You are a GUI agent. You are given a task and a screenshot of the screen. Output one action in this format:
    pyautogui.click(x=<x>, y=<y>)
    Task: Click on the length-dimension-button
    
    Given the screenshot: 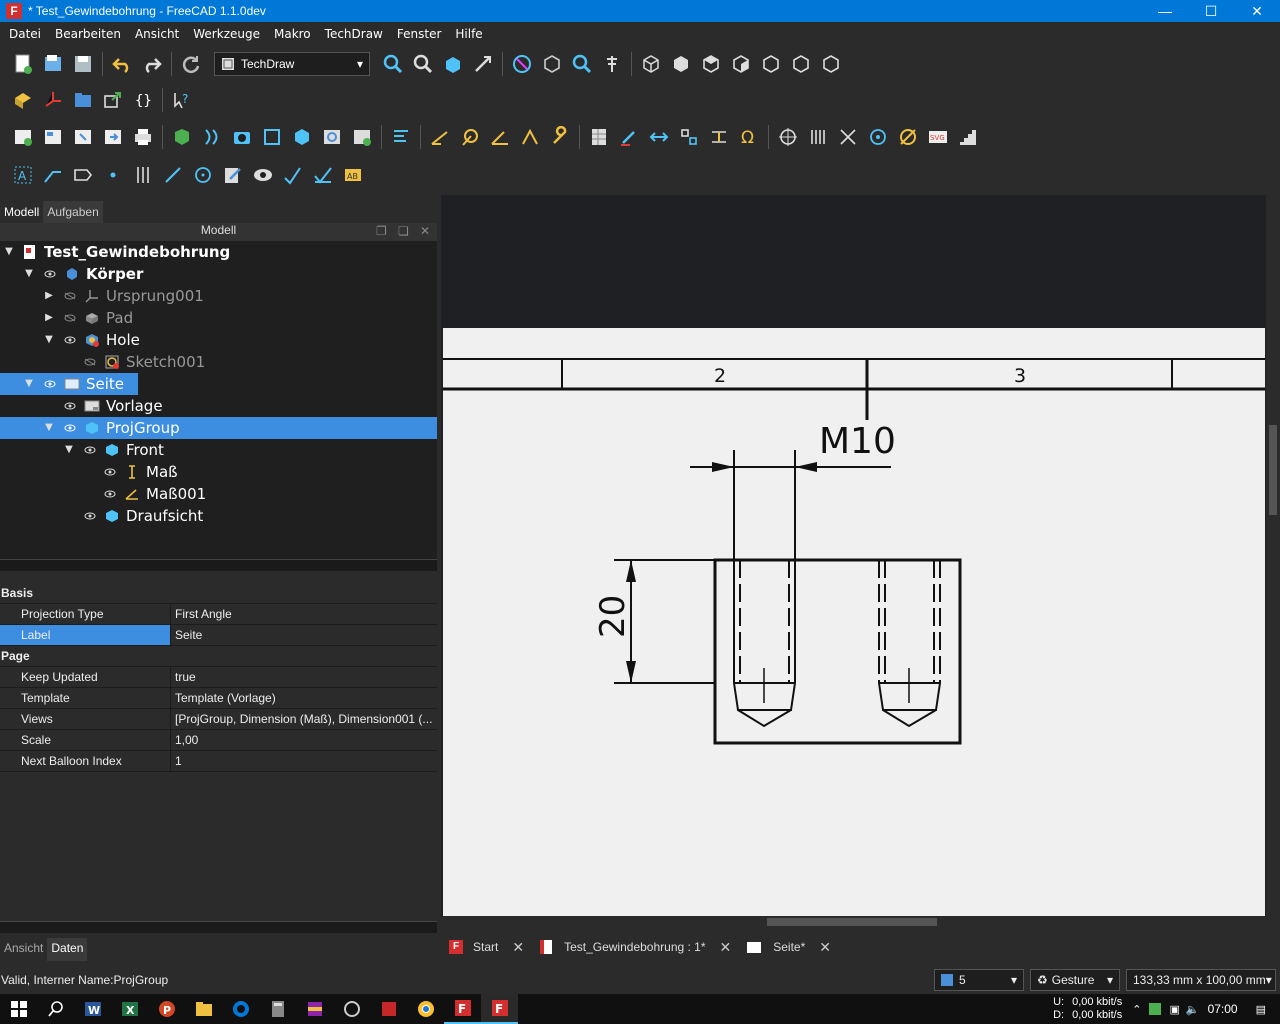 What is the action you would take?
    pyautogui.click(x=440, y=137)
    